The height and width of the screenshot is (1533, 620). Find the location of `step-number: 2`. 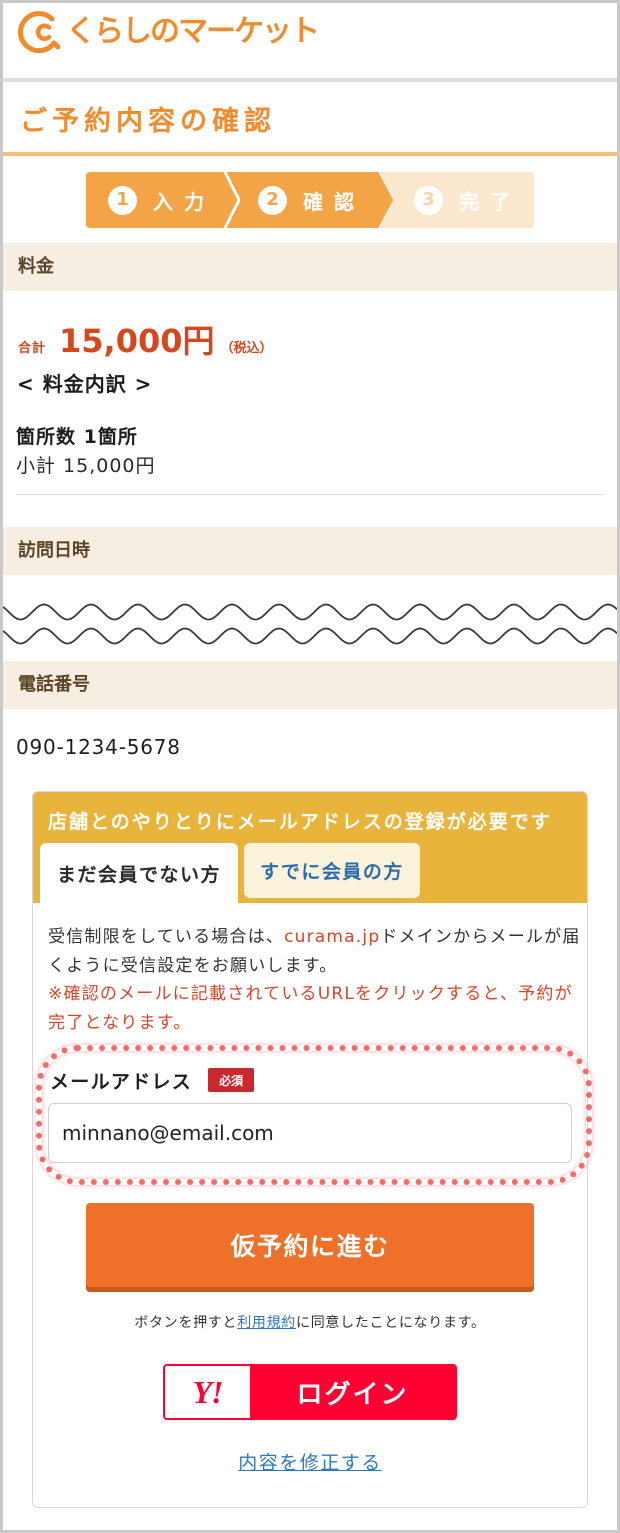

step-number: 2 is located at coordinates (272, 200).